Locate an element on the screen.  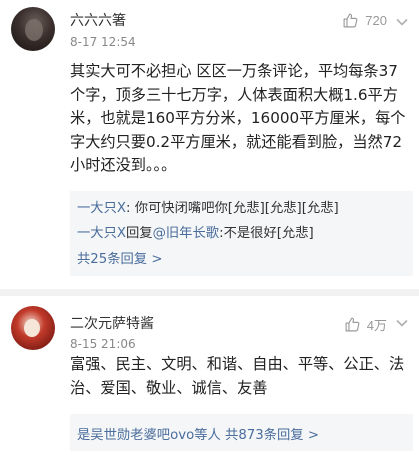
like-button: 4万 is located at coordinates (365, 324).